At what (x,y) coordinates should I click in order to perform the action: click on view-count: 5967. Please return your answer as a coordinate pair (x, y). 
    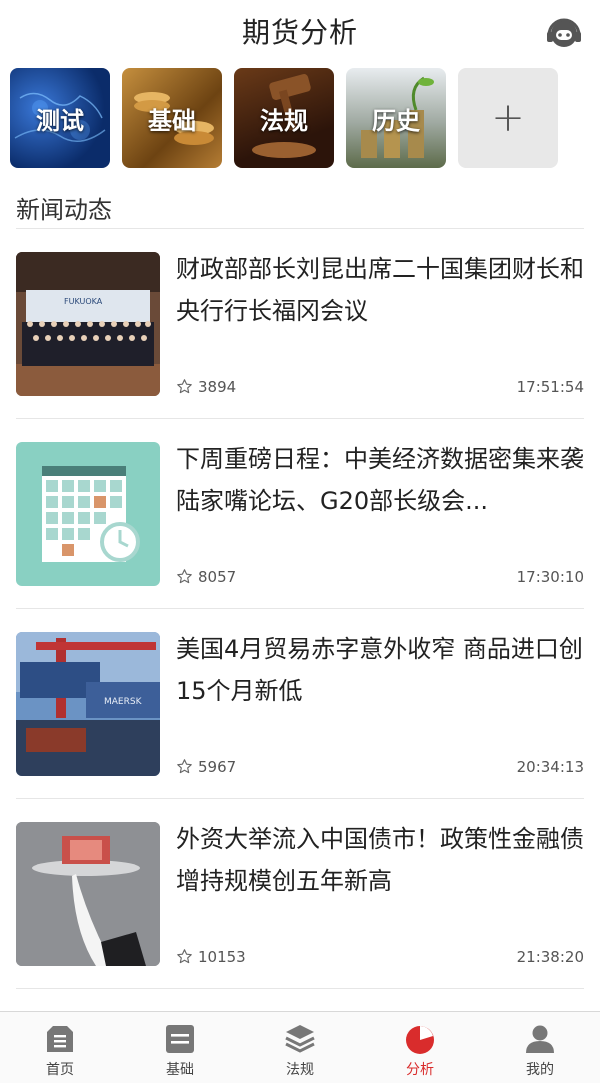
    Looking at the image, I should click on (206, 767).